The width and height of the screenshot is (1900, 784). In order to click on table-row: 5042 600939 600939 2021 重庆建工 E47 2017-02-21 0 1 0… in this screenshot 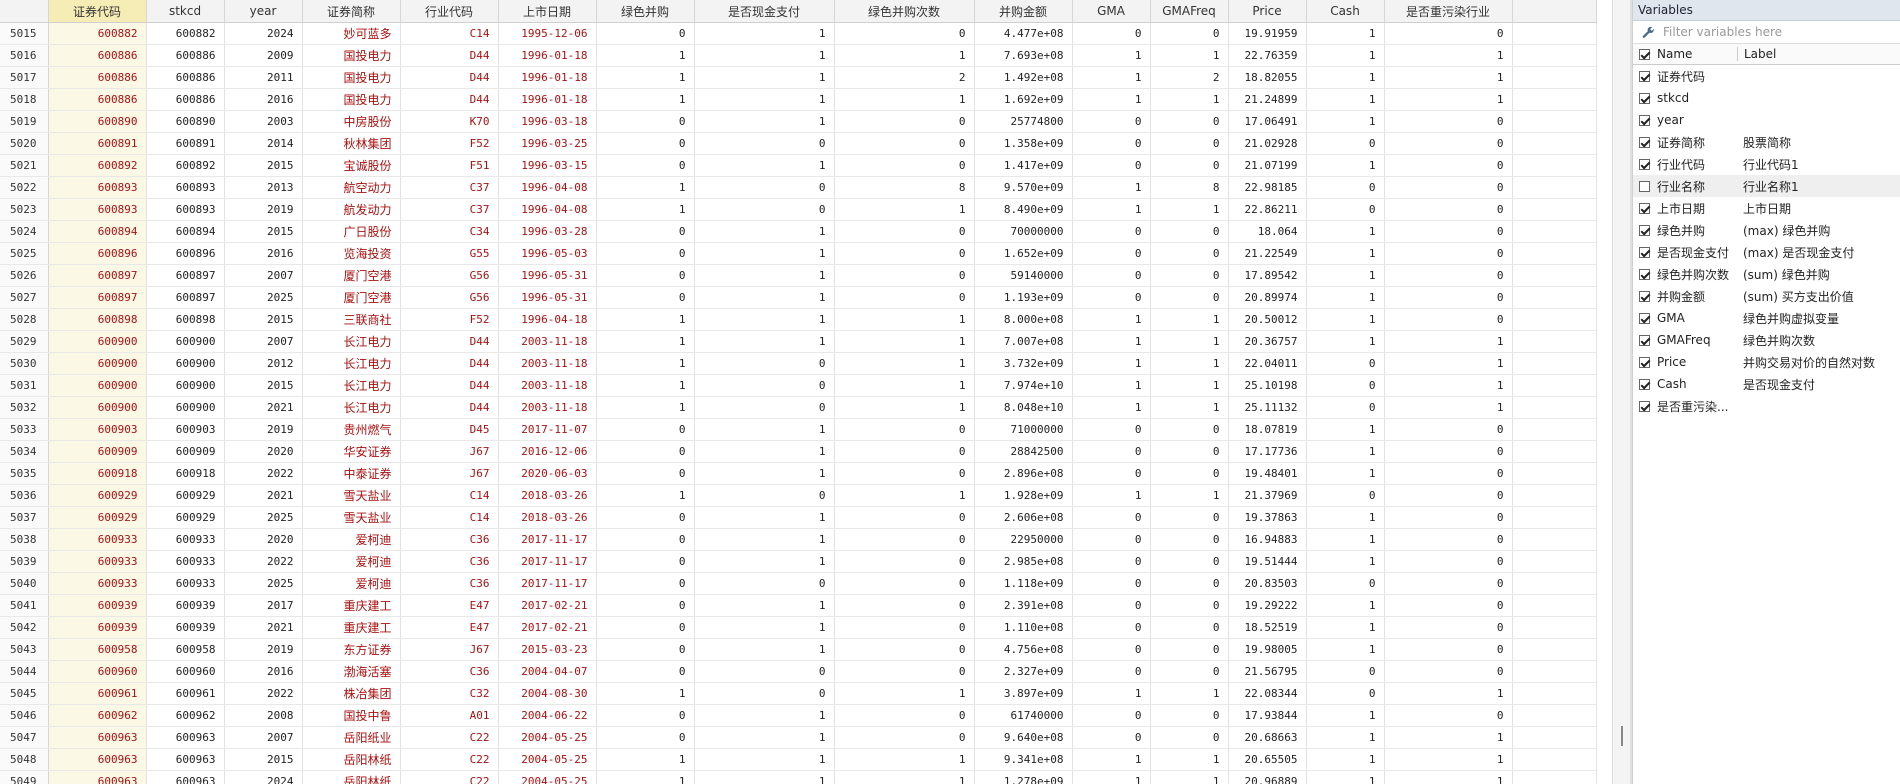, I will do `click(798, 627)`.